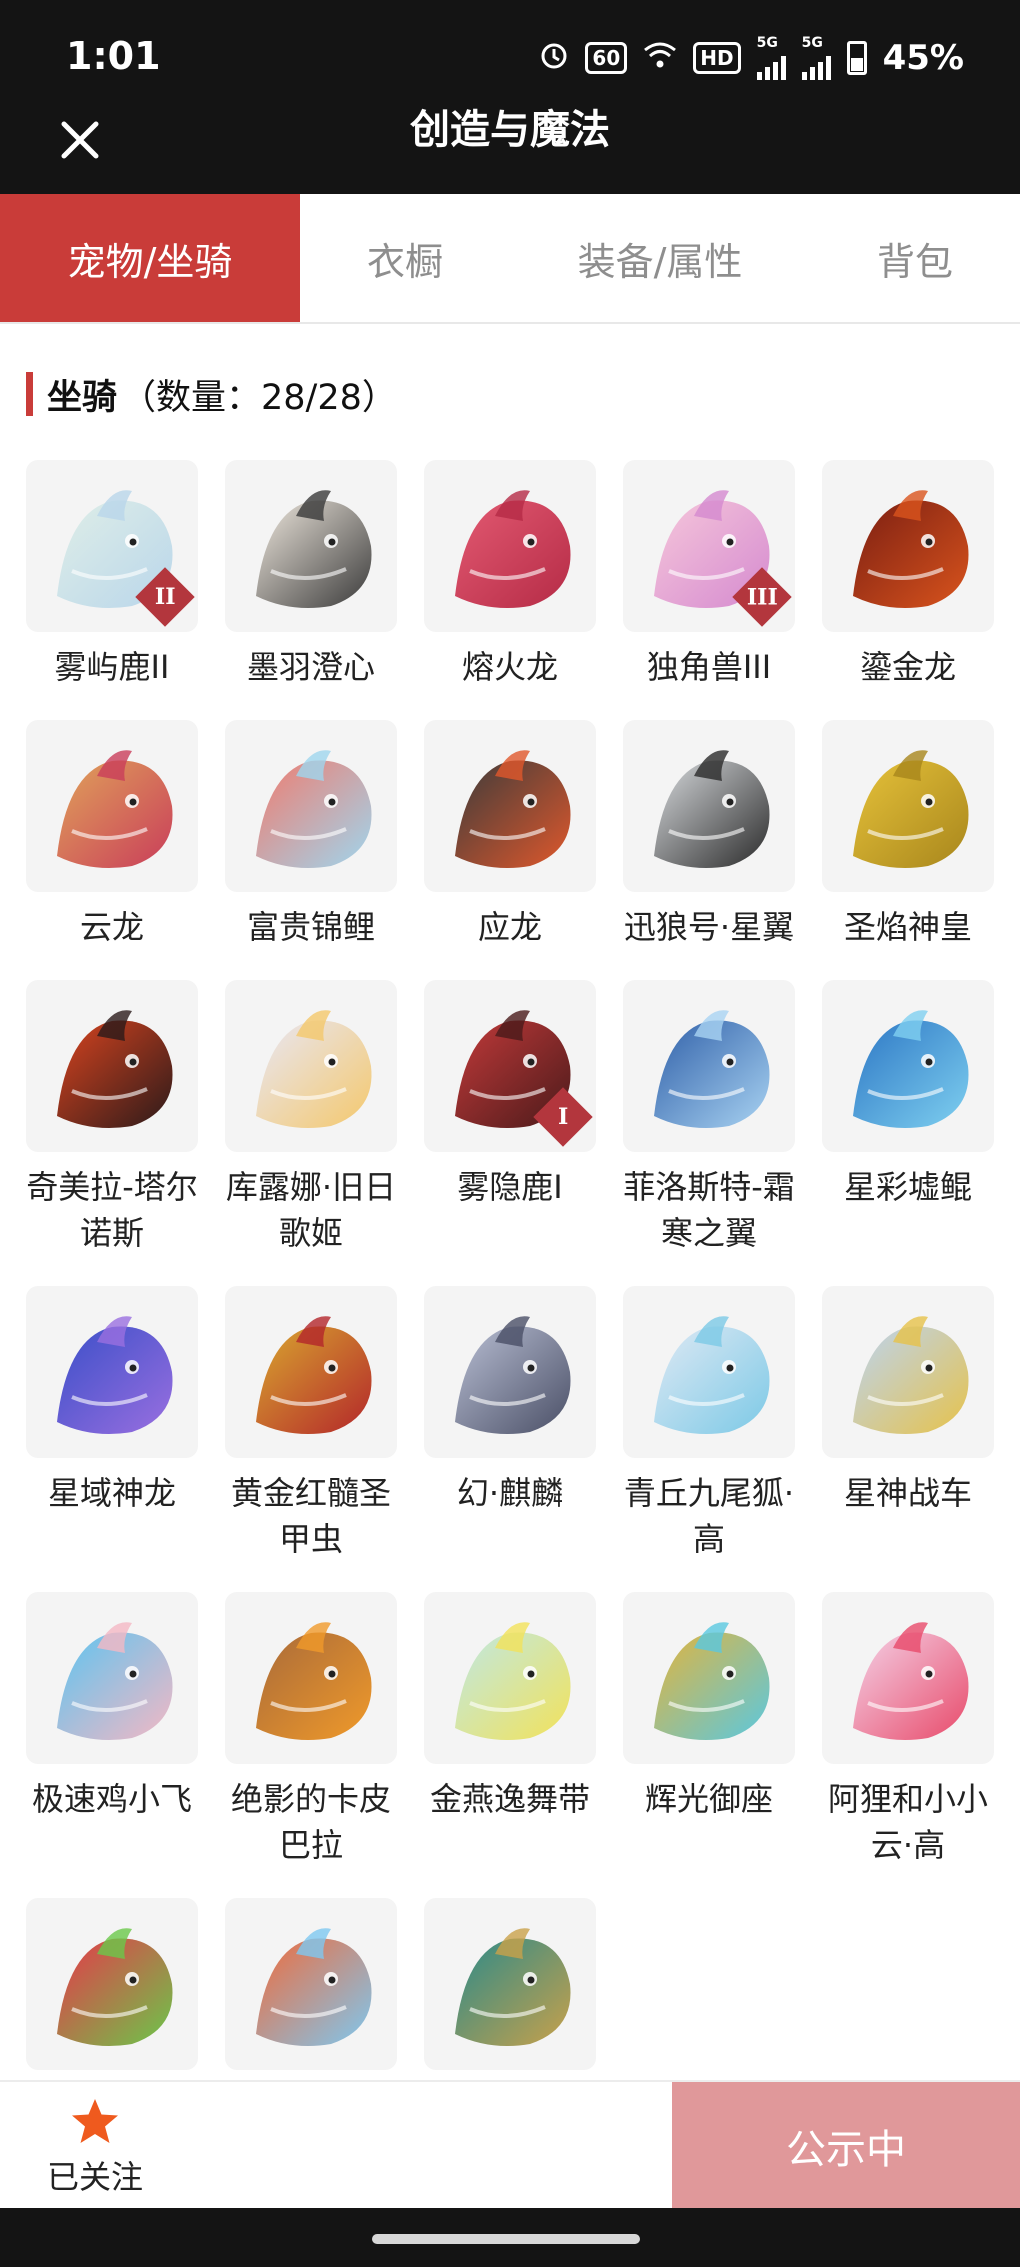  I want to click on mount-item: 云龙, so click(112, 835).